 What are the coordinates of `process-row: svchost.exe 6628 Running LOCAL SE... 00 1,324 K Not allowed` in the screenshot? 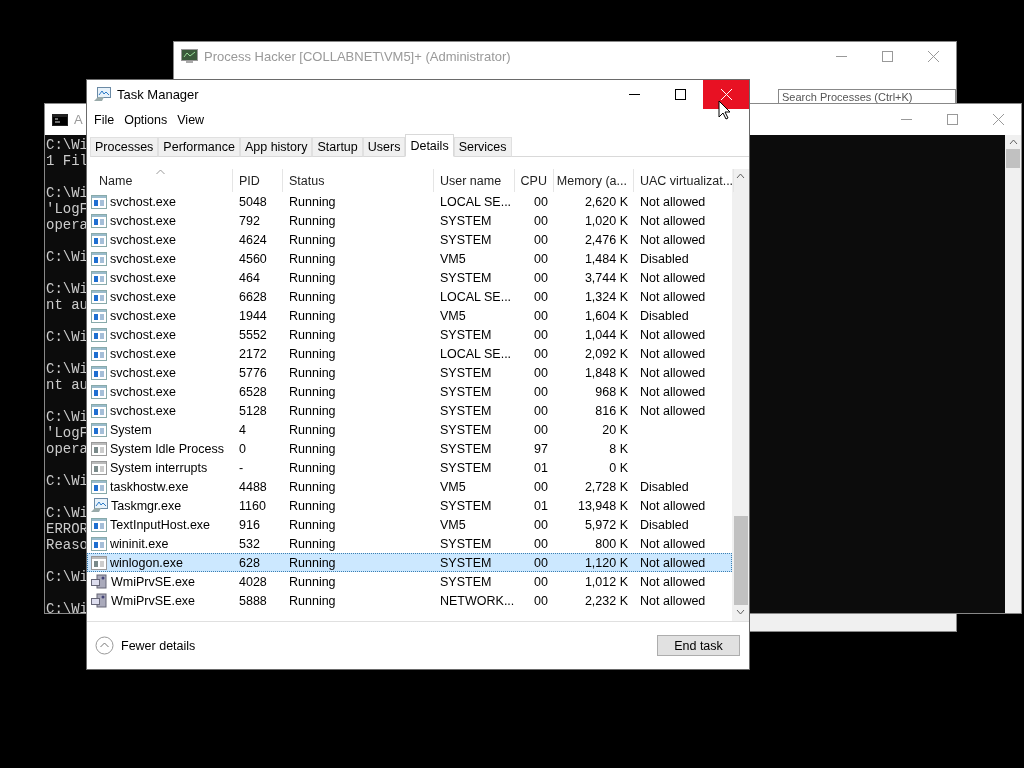 It's located at (409, 296).